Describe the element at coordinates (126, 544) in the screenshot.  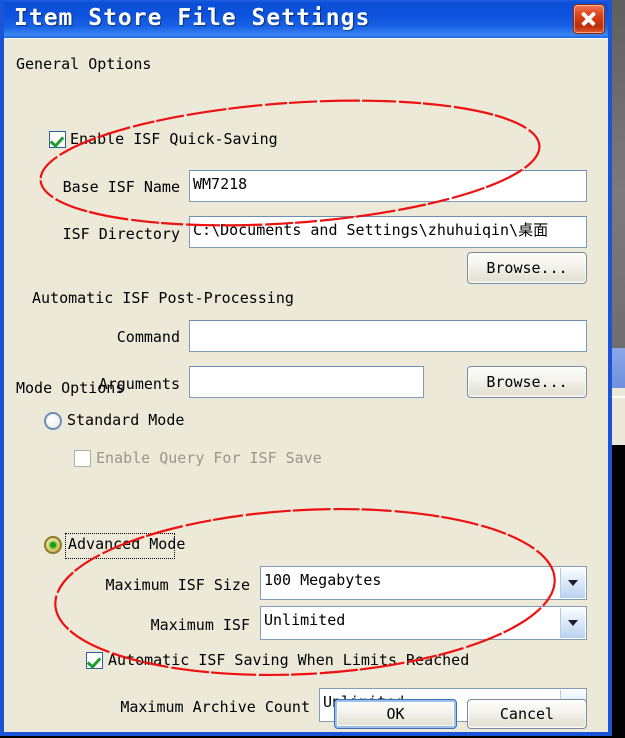
I see `advanced-mode-label: Advanced Mode` at that location.